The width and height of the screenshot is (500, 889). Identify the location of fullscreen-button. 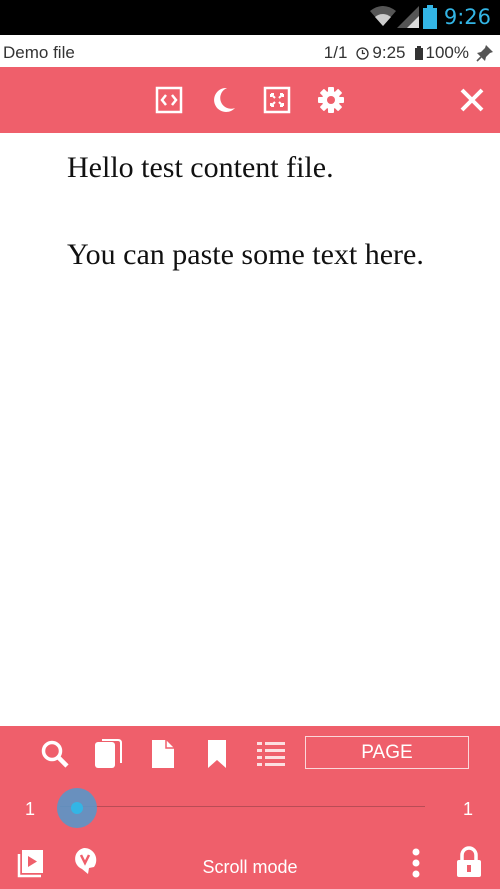
(277, 100).